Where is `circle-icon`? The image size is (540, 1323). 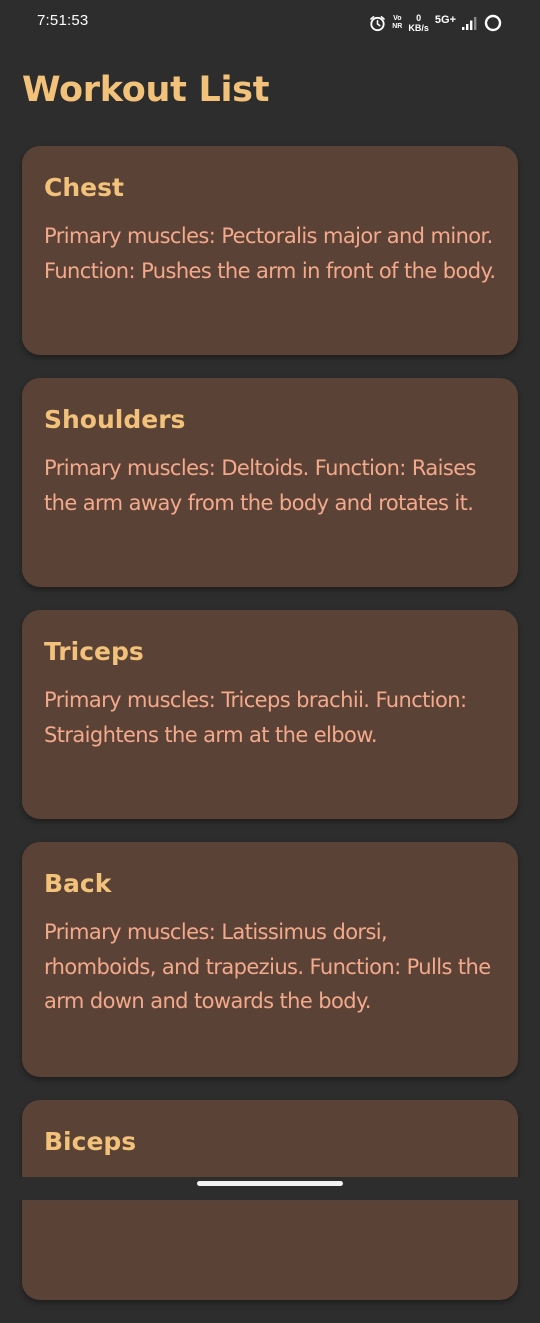 circle-icon is located at coordinates (493, 23).